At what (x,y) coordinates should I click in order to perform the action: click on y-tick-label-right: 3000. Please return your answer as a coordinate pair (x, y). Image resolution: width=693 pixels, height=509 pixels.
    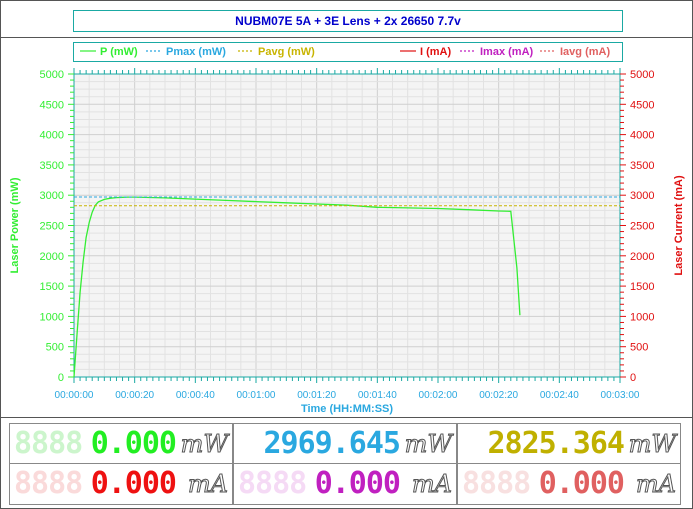
    Looking at the image, I should click on (642, 196).